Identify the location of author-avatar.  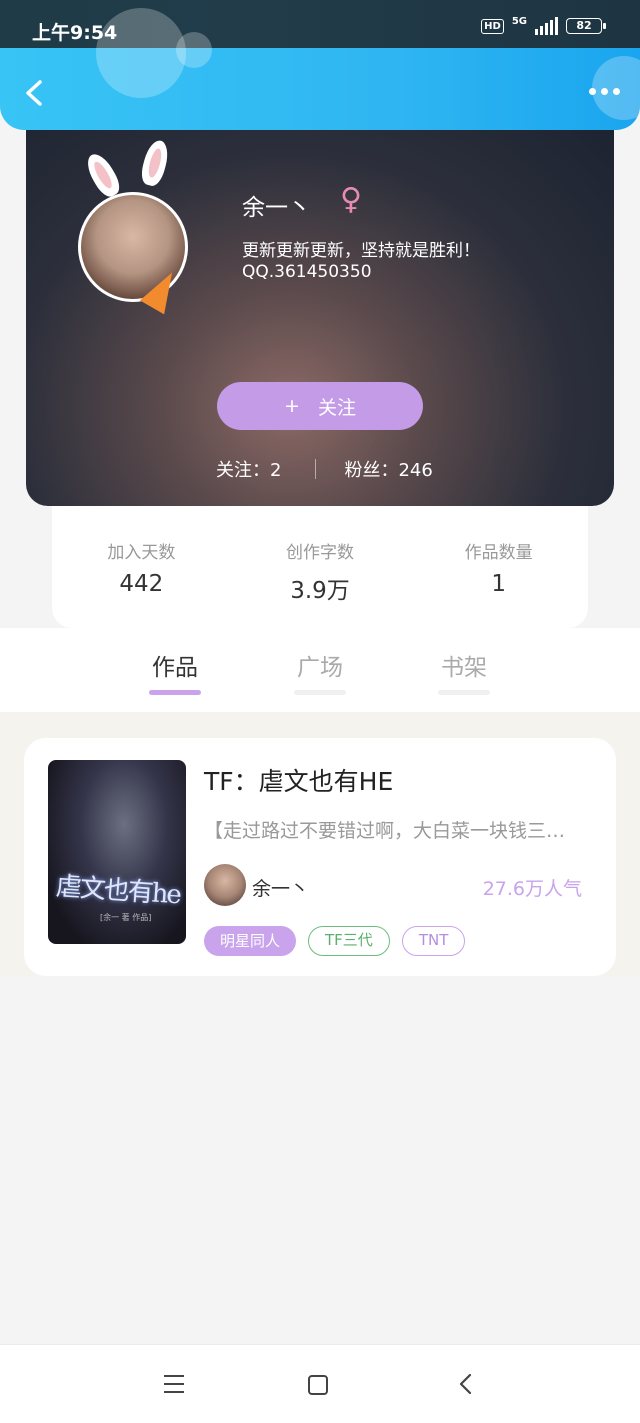
(225, 885).